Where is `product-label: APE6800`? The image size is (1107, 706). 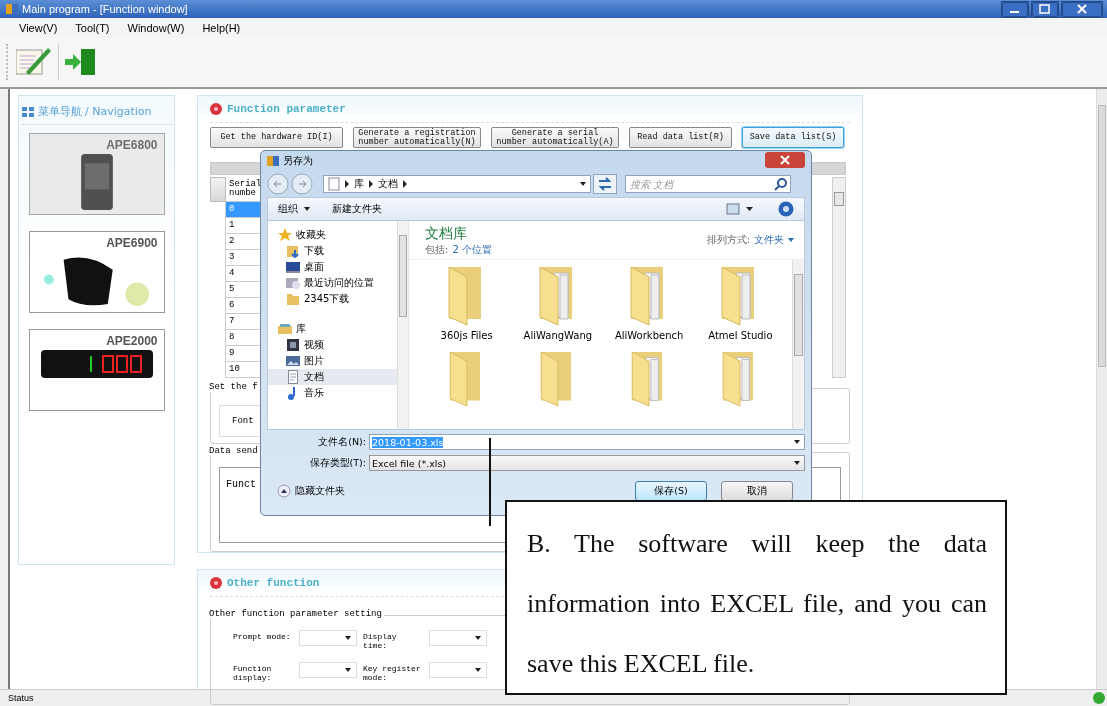
product-label: APE6800 is located at coordinates (132, 145).